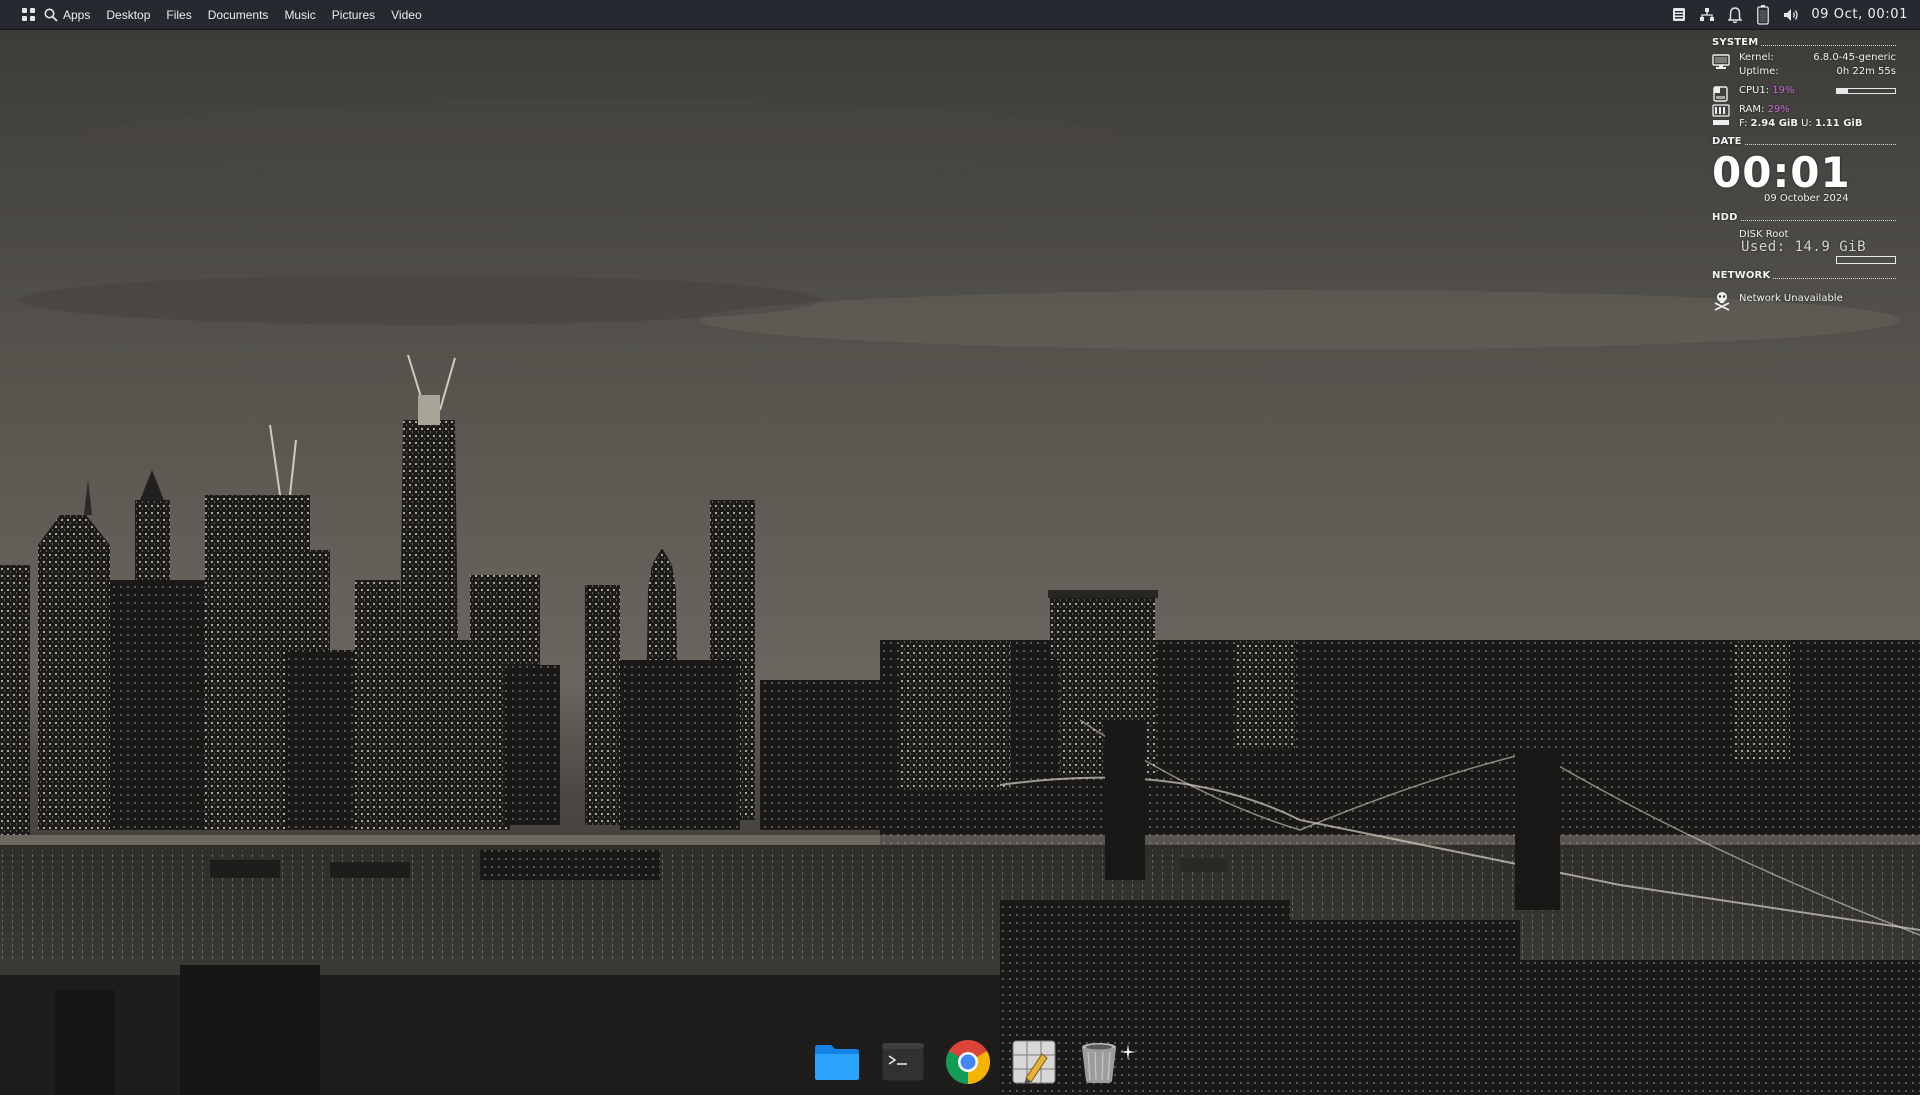  What do you see at coordinates (1723, 301) in the screenshot?
I see `skull-crossbones-icon` at bounding box center [1723, 301].